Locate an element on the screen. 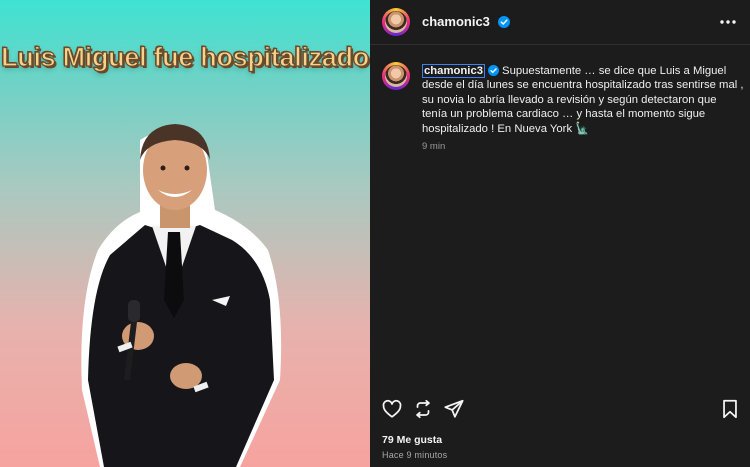  post-timestamp: Hace 9 minutos is located at coordinates (415, 455).